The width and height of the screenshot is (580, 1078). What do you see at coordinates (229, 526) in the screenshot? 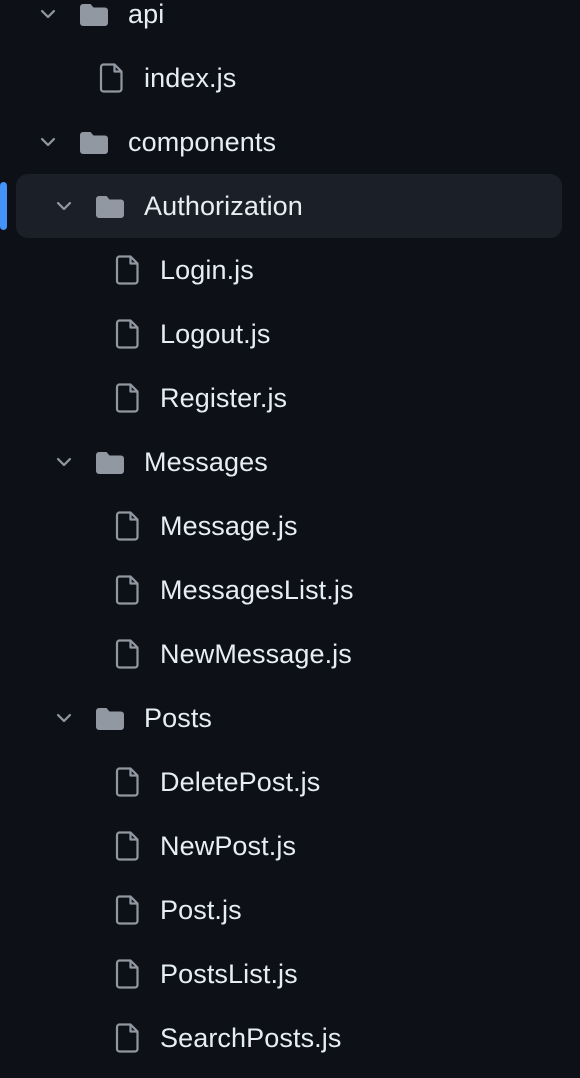
I see `tree-item-label: Message.js` at bounding box center [229, 526].